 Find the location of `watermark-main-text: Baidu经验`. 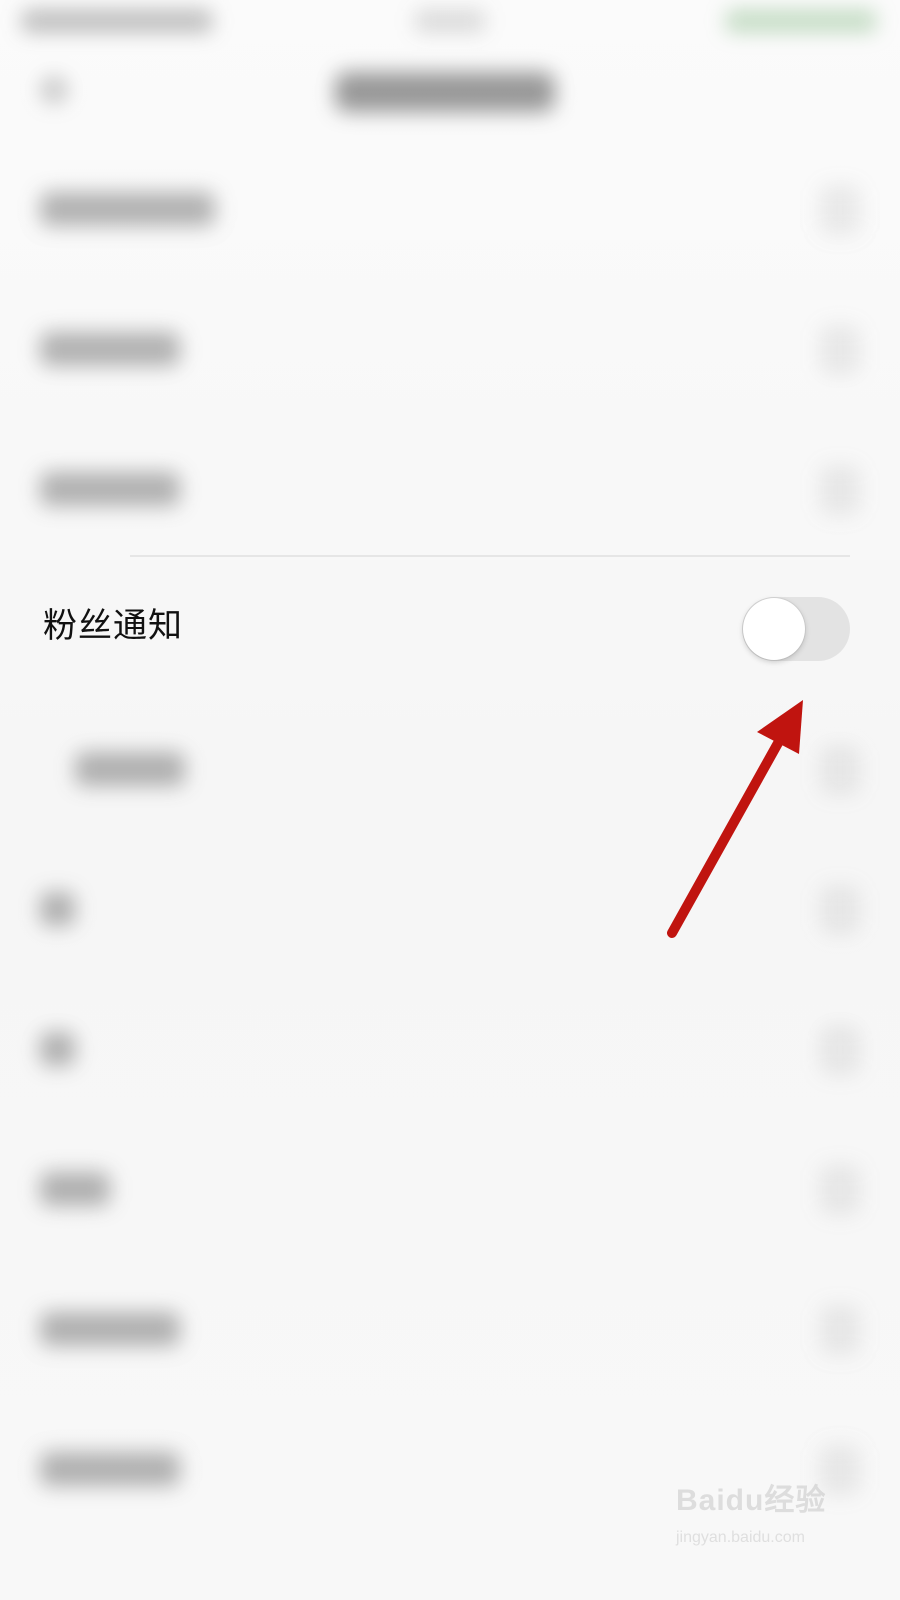

watermark-main-text: Baidu经验 is located at coordinates (751, 1500).